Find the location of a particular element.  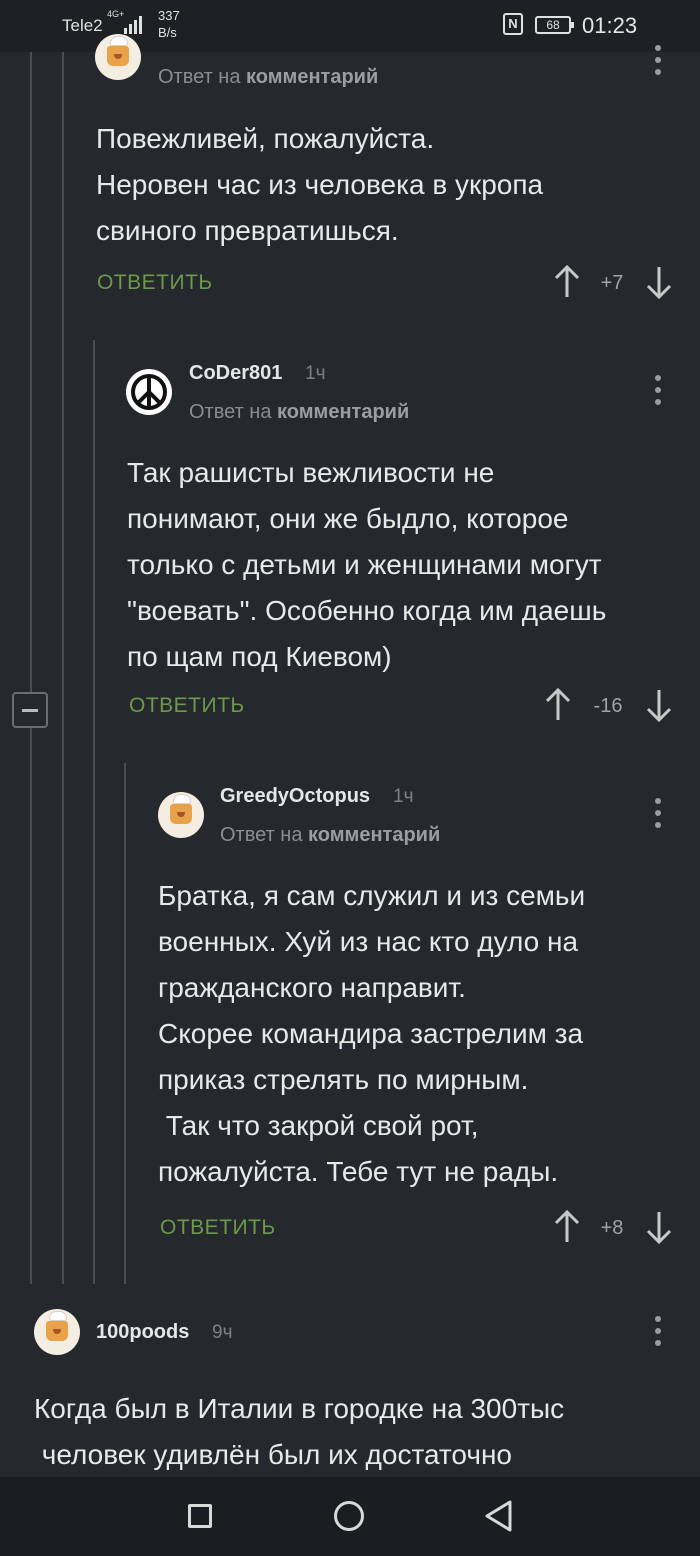

battery-icon: 68 is located at coordinates (554, 25).